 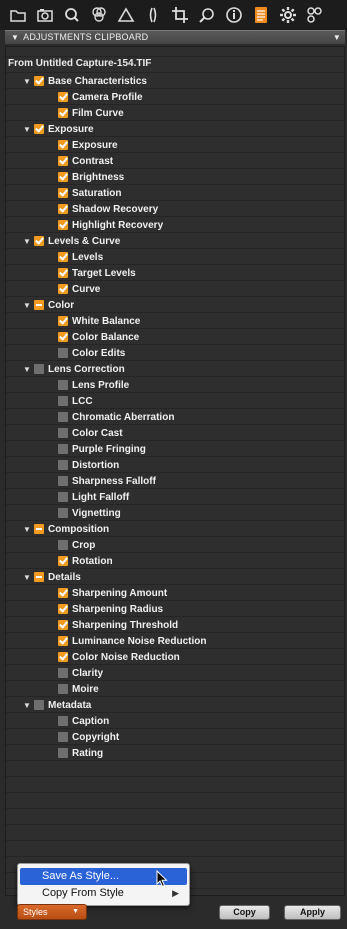 I want to click on group-row: ▼ Color, so click(x=48, y=305).